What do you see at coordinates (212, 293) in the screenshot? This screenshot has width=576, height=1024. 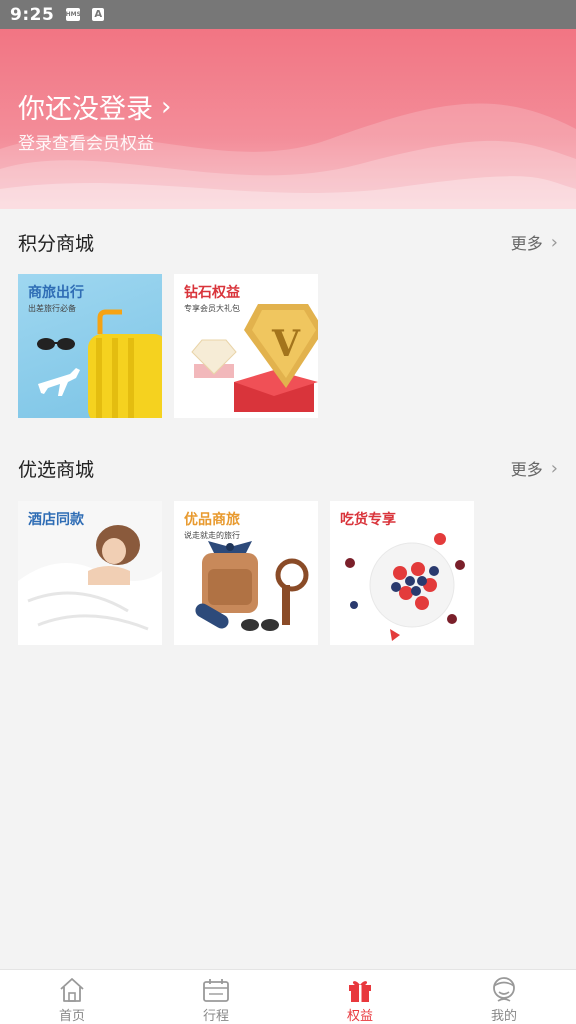 I see `card-title: 钻石权益` at bounding box center [212, 293].